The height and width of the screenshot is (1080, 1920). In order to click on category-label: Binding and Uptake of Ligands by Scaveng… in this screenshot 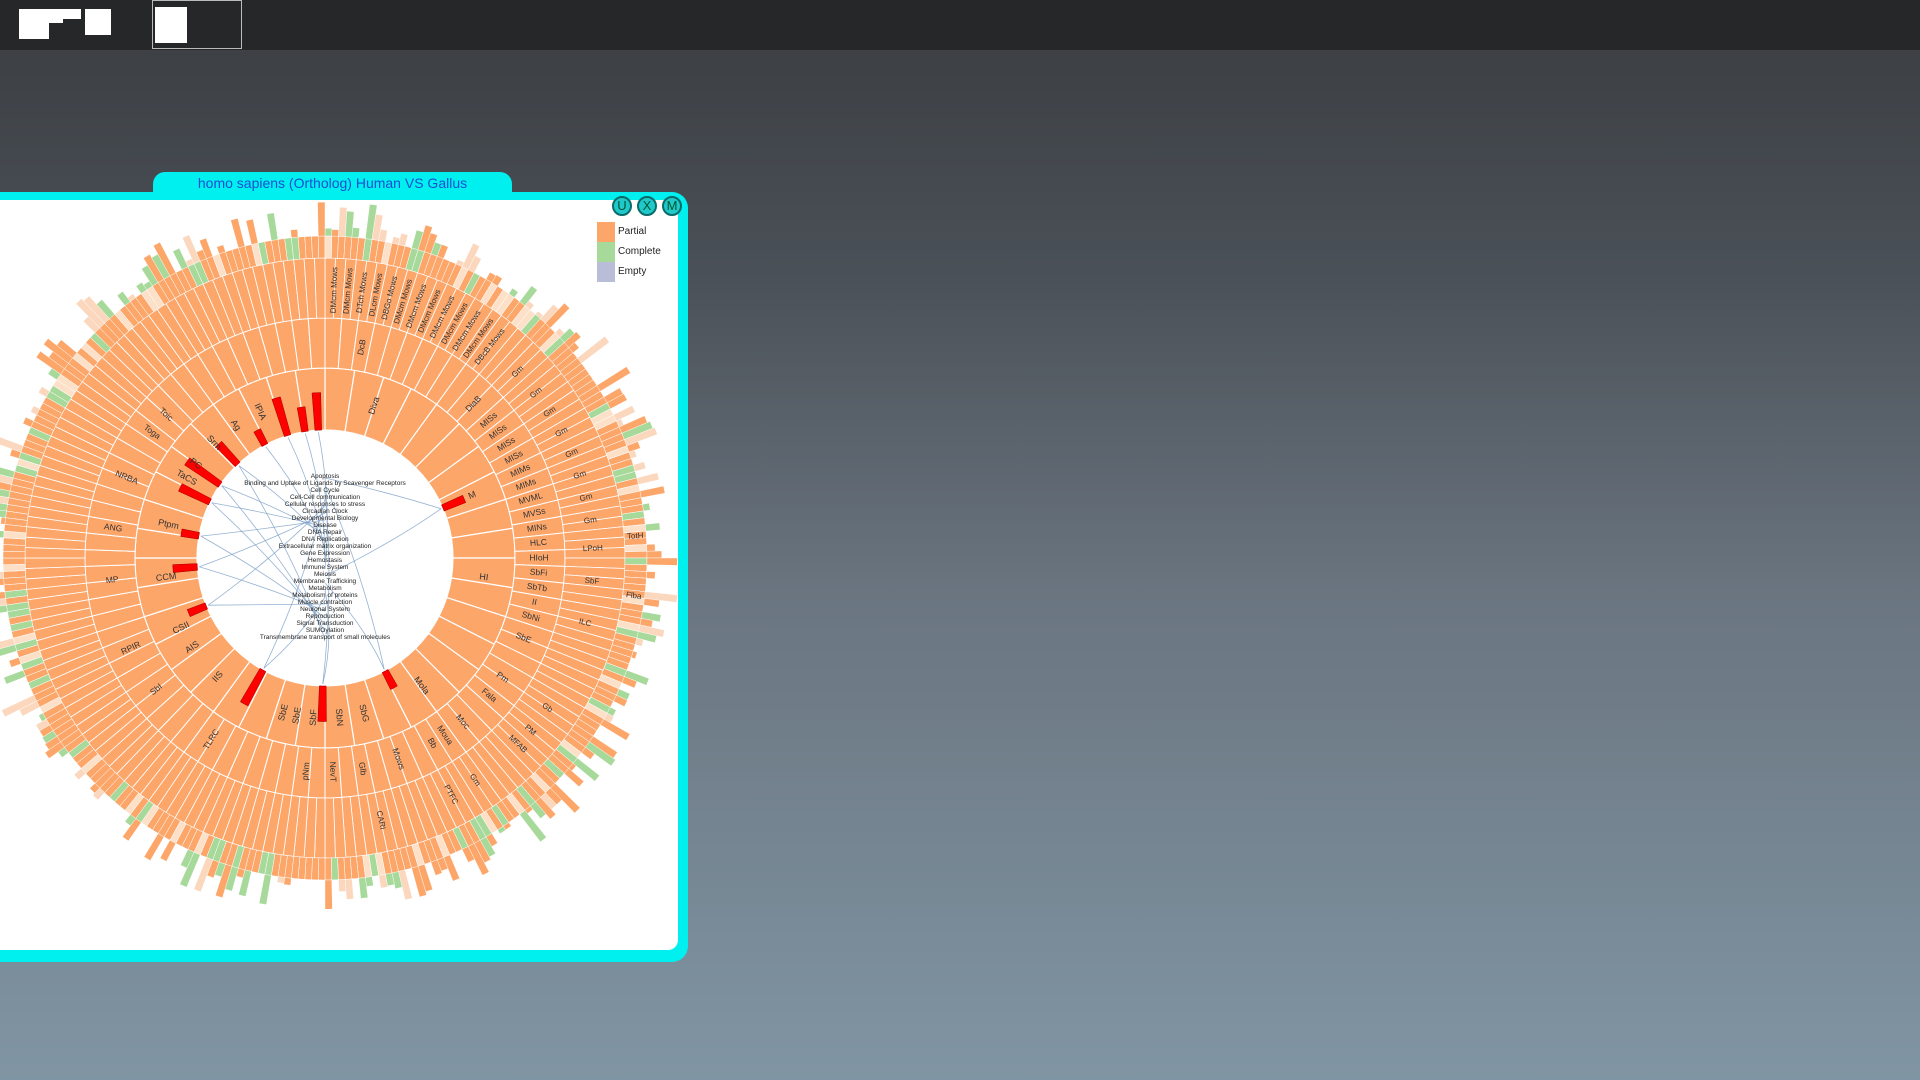, I will do `click(325, 483)`.